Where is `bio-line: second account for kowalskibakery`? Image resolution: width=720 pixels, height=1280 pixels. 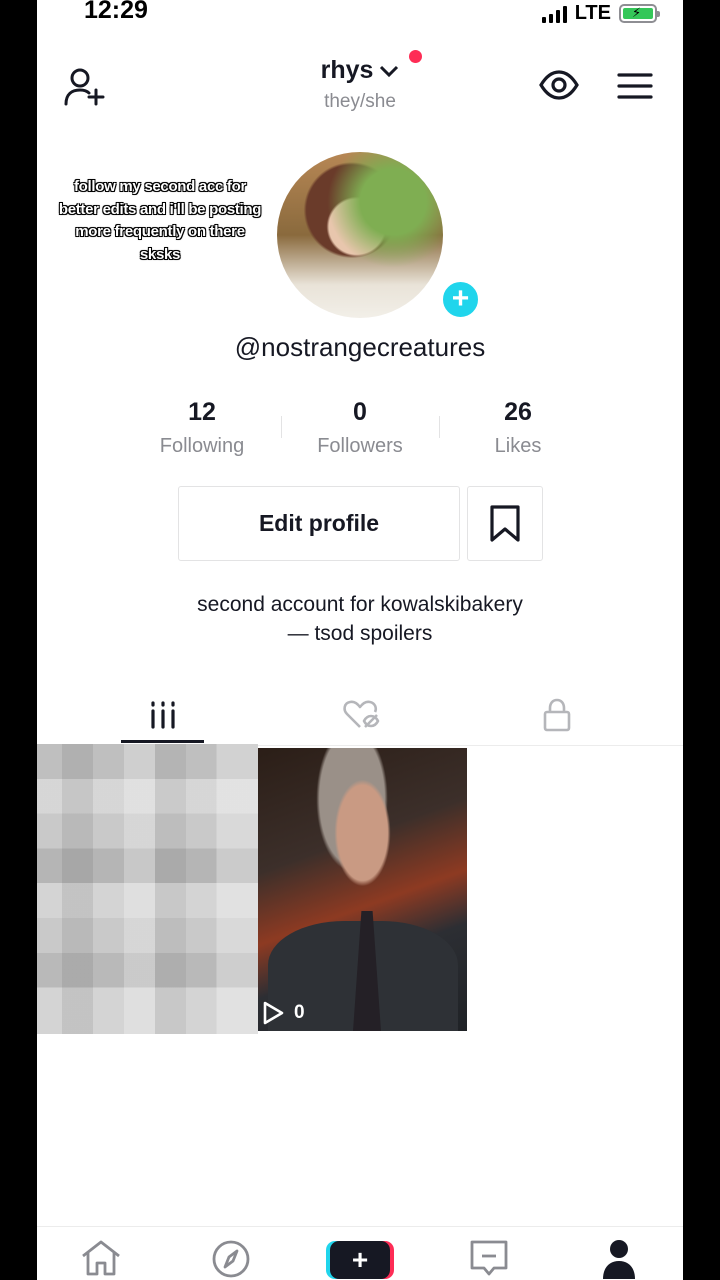 bio-line: second account for kowalskibakery is located at coordinates (360, 604).